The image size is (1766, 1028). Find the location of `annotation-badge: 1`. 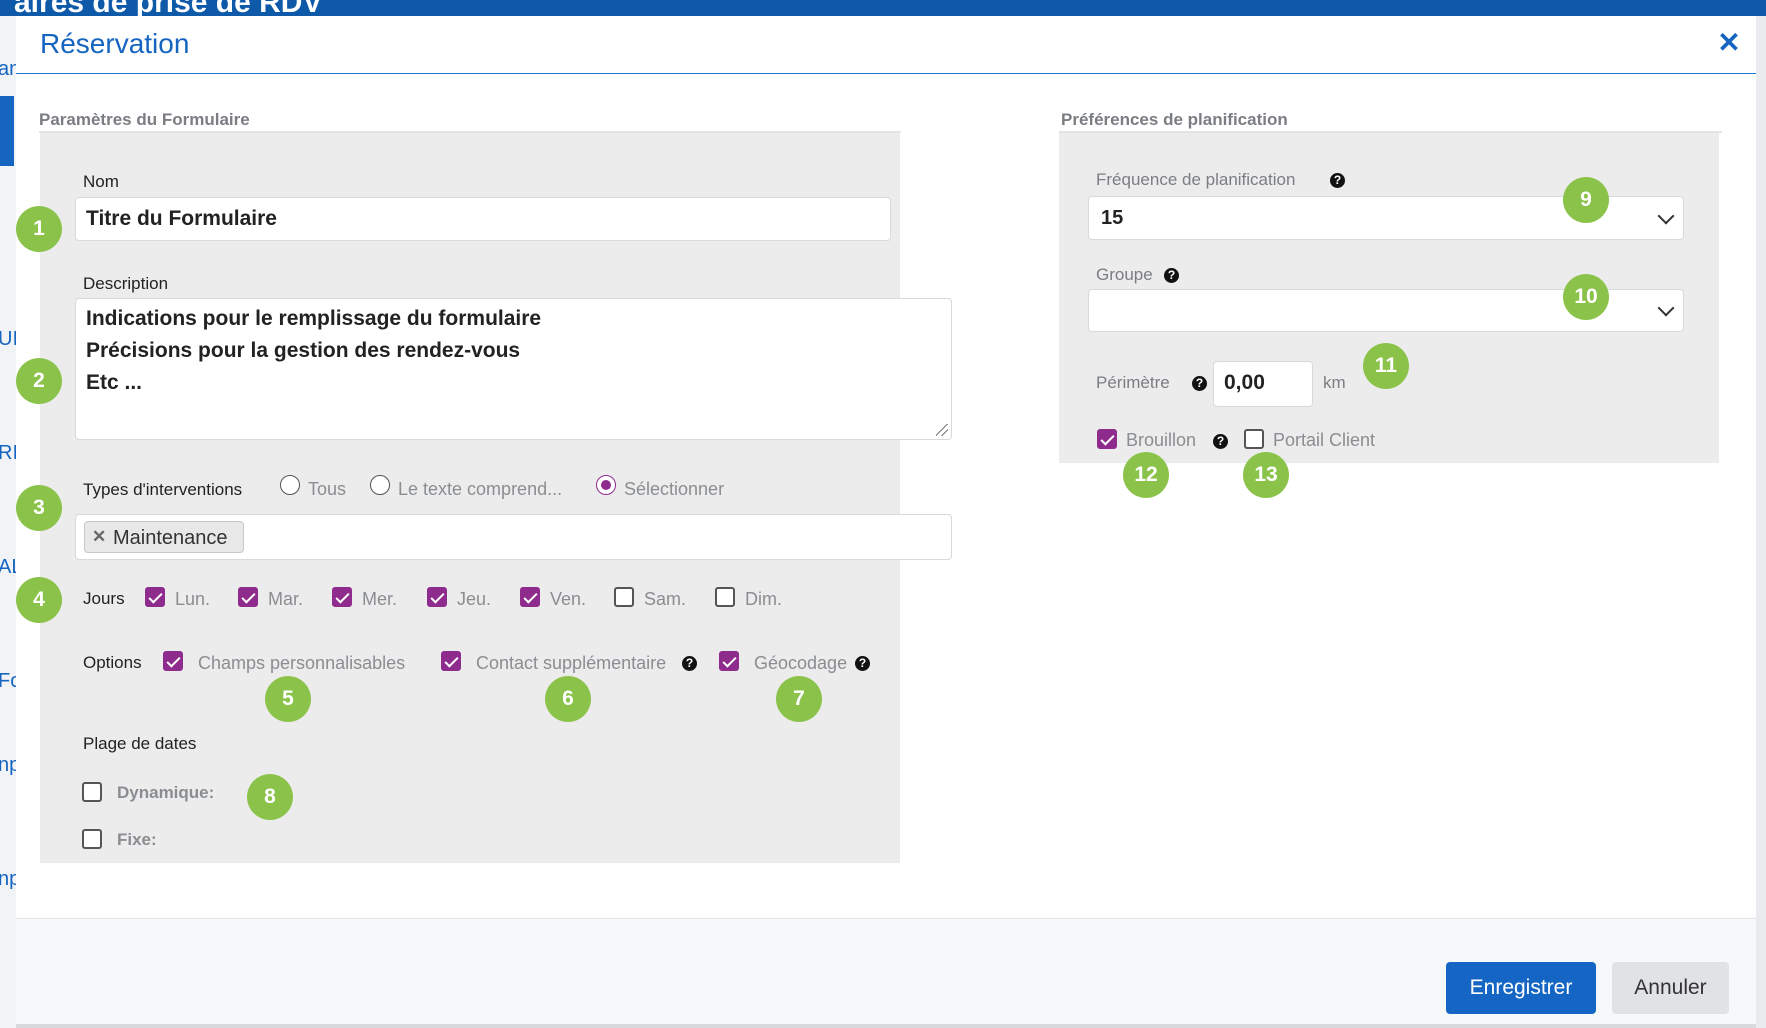

annotation-badge: 1 is located at coordinates (39, 229).